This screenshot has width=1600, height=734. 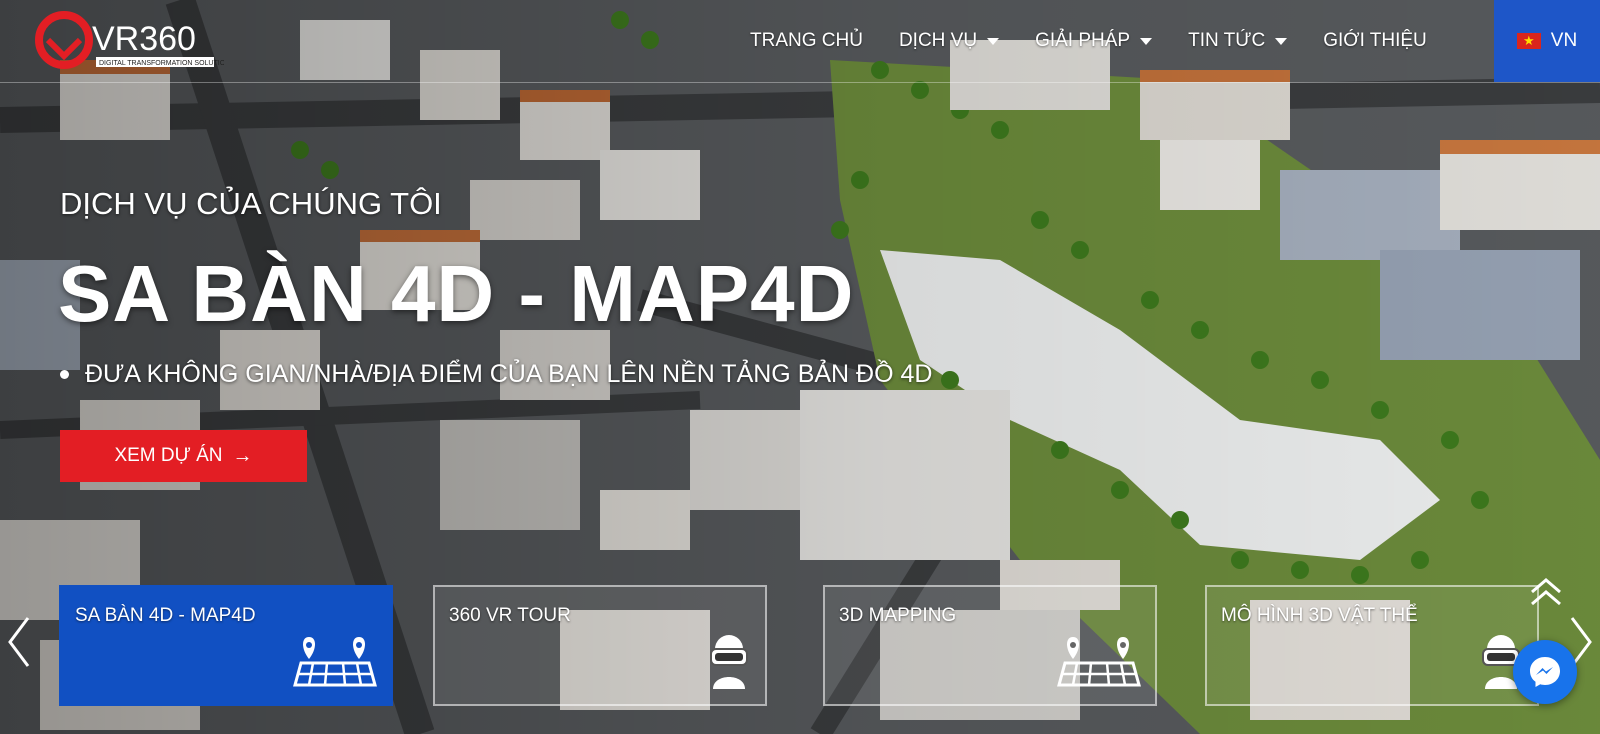 What do you see at coordinates (1546, 592) in the screenshot?
I see `scroll-to-top-icon` at bounding box center [1546, 592].